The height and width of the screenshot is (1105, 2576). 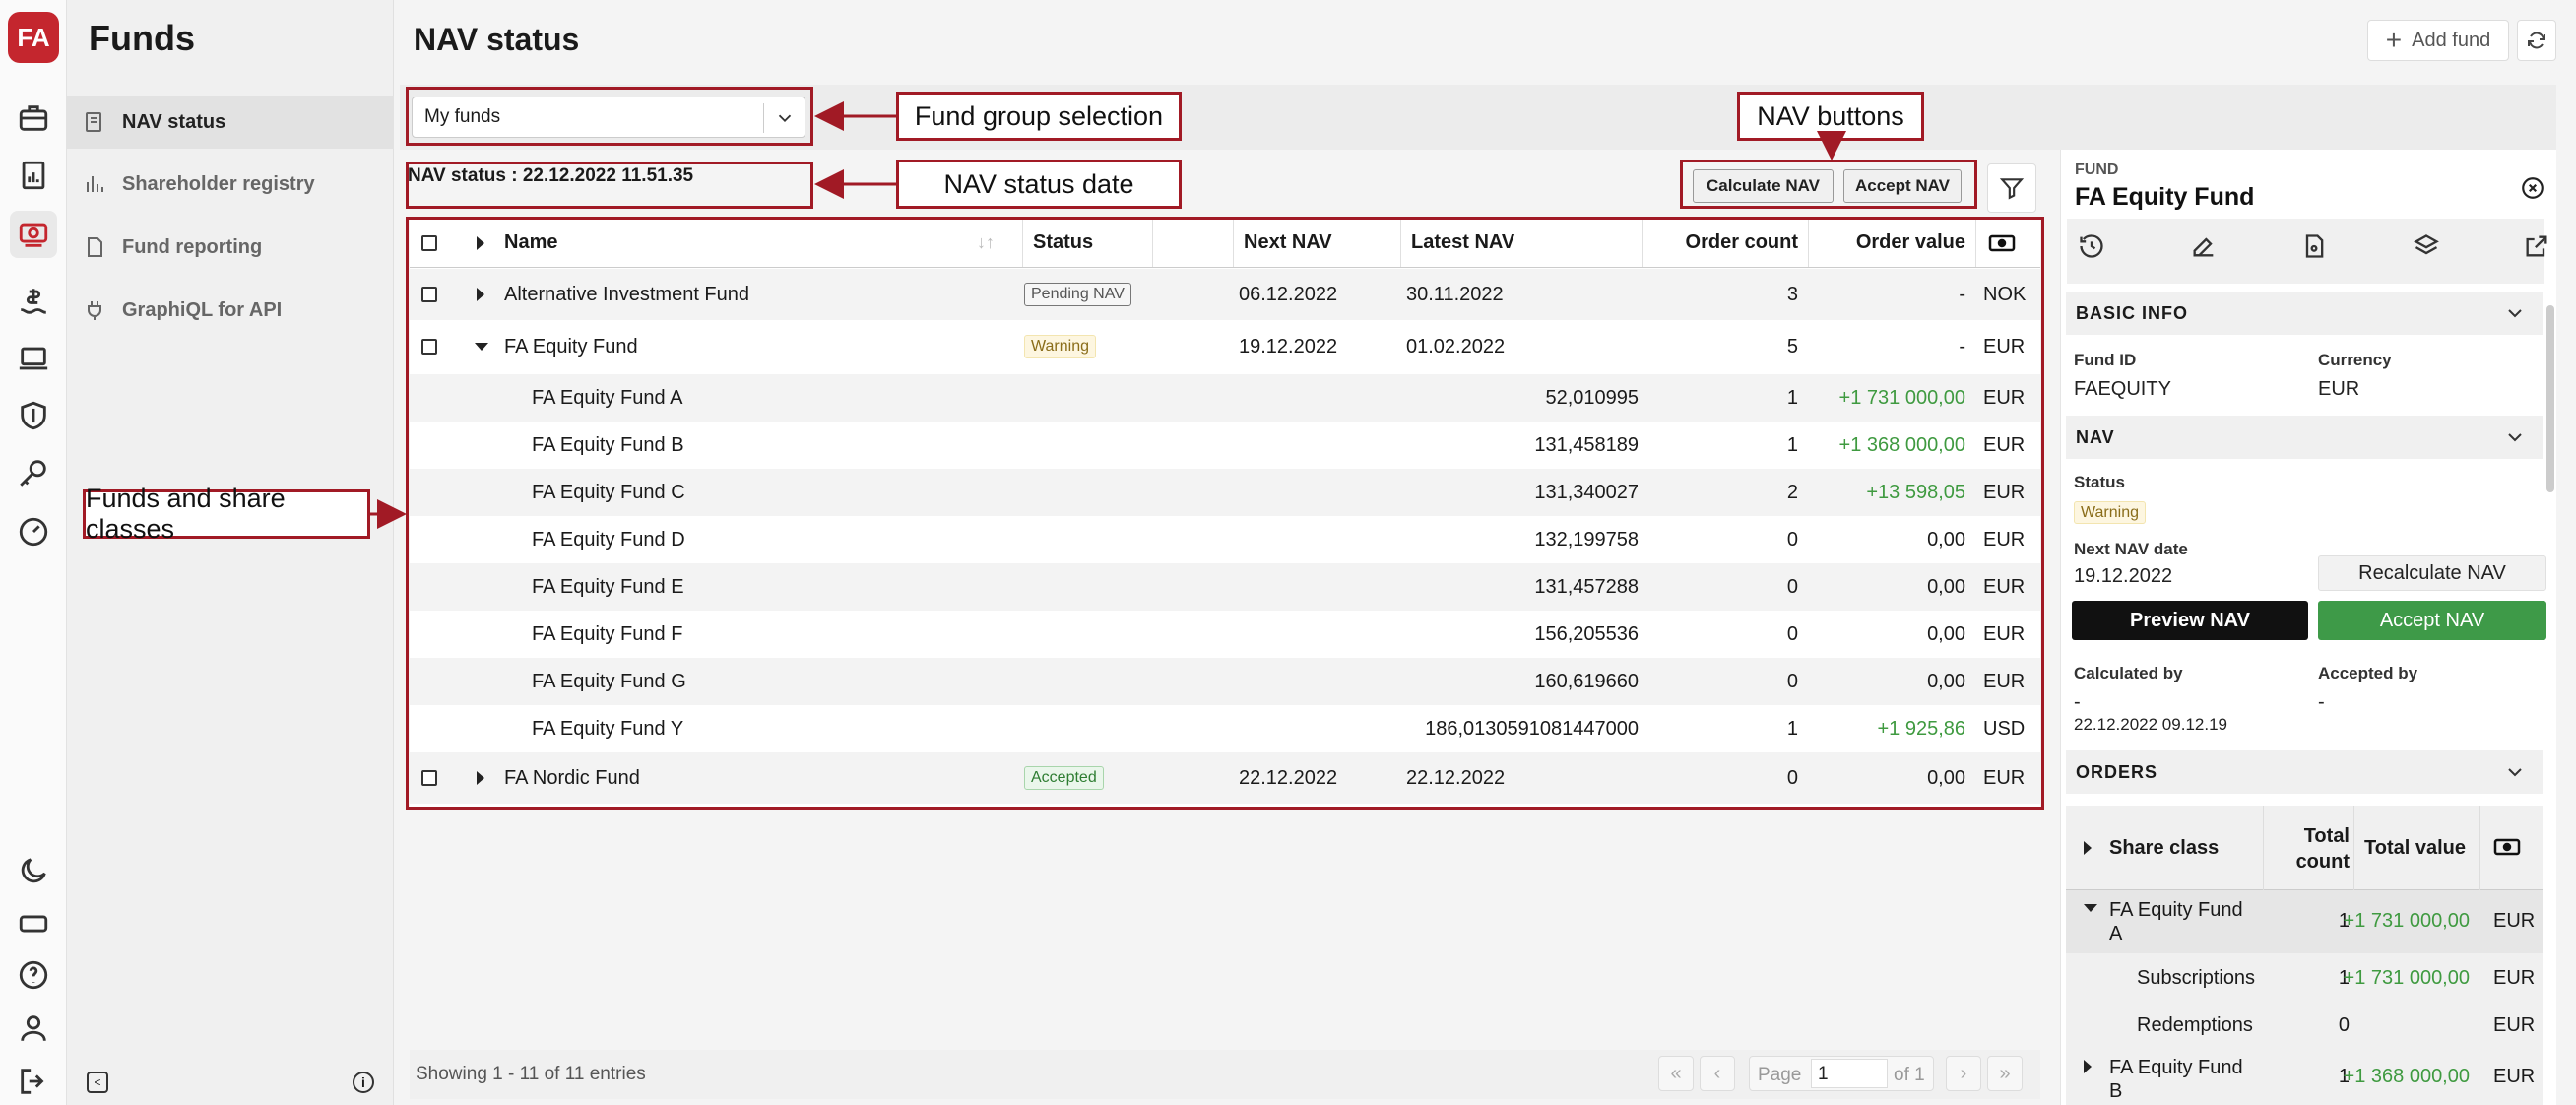 What do you see at coordinates (1039, 116) in the screenshot?
I see `annotation-label-fund-group: Fund group selection` at bounding box center [1039, 116].